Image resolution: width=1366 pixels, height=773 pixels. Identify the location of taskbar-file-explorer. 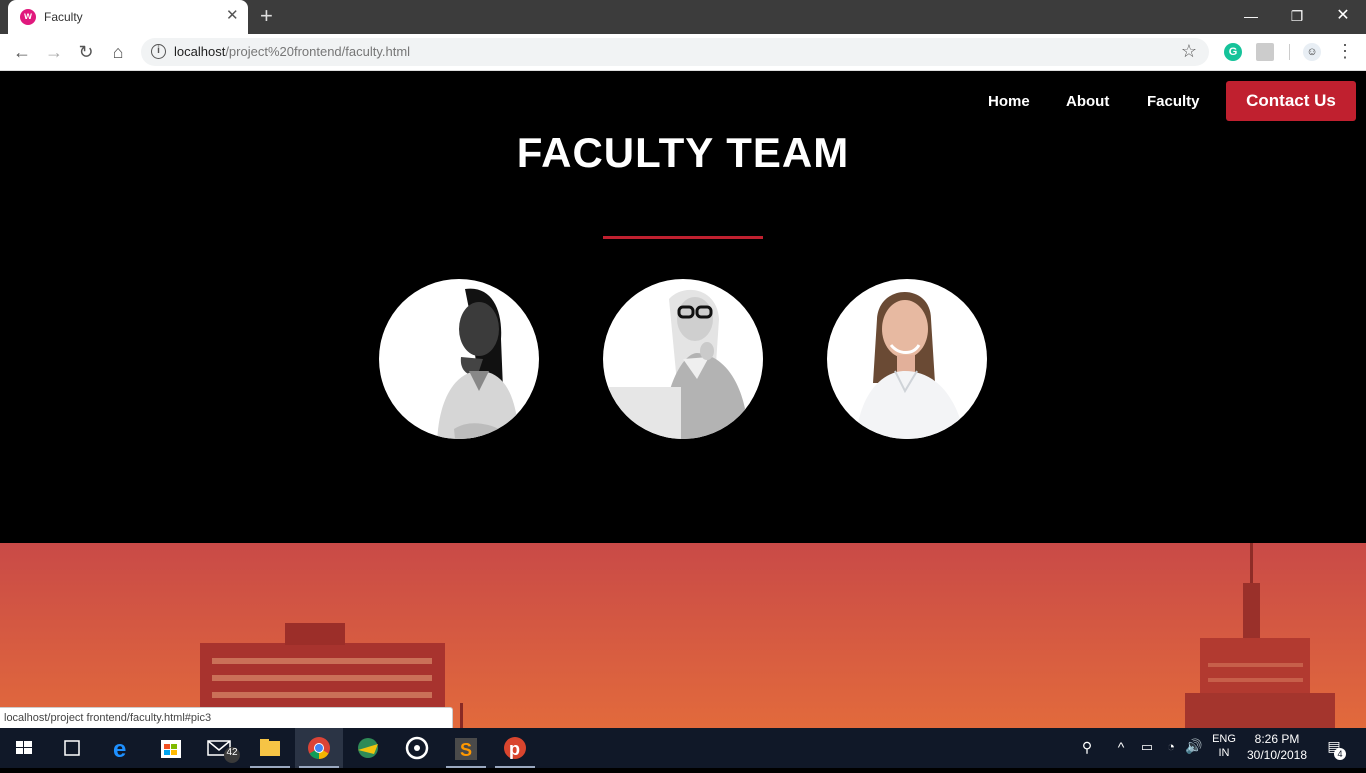
(270, 748).